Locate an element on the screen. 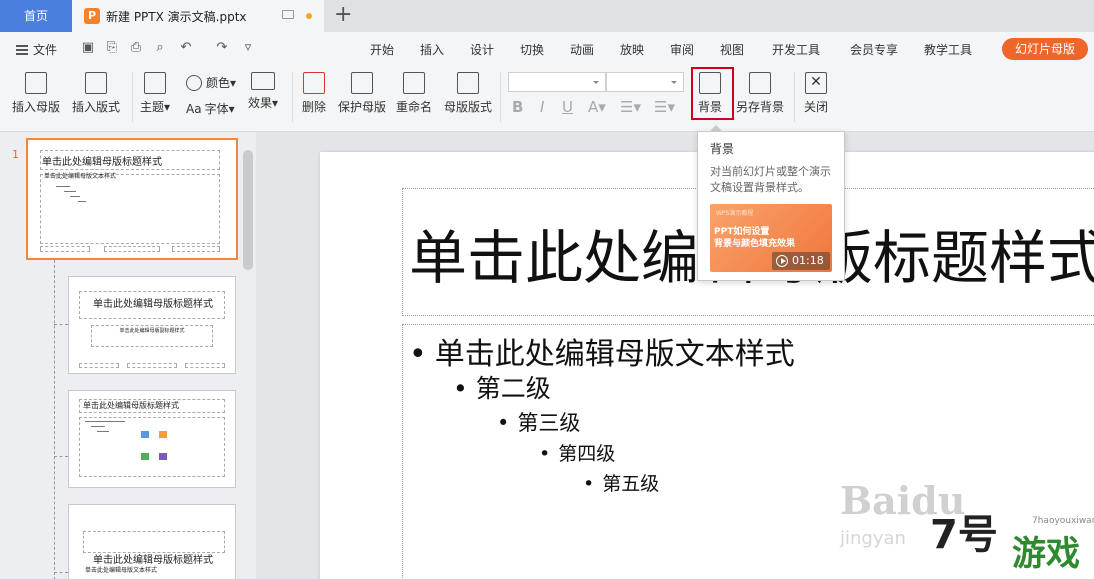 The image size is (1094, 579). insert-layout-button: 插入版式 is located at coordinates (96, 93).